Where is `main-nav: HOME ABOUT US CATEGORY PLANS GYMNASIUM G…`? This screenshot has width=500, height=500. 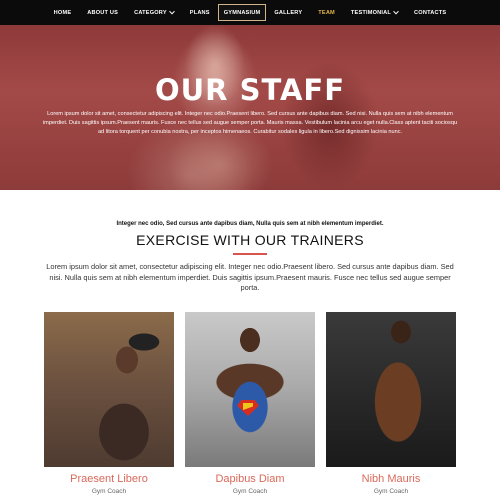 main-nav: HOME ABOUT US CATEGORY PLANS GYMNASIUM G… is located at coordinates (250, 12).